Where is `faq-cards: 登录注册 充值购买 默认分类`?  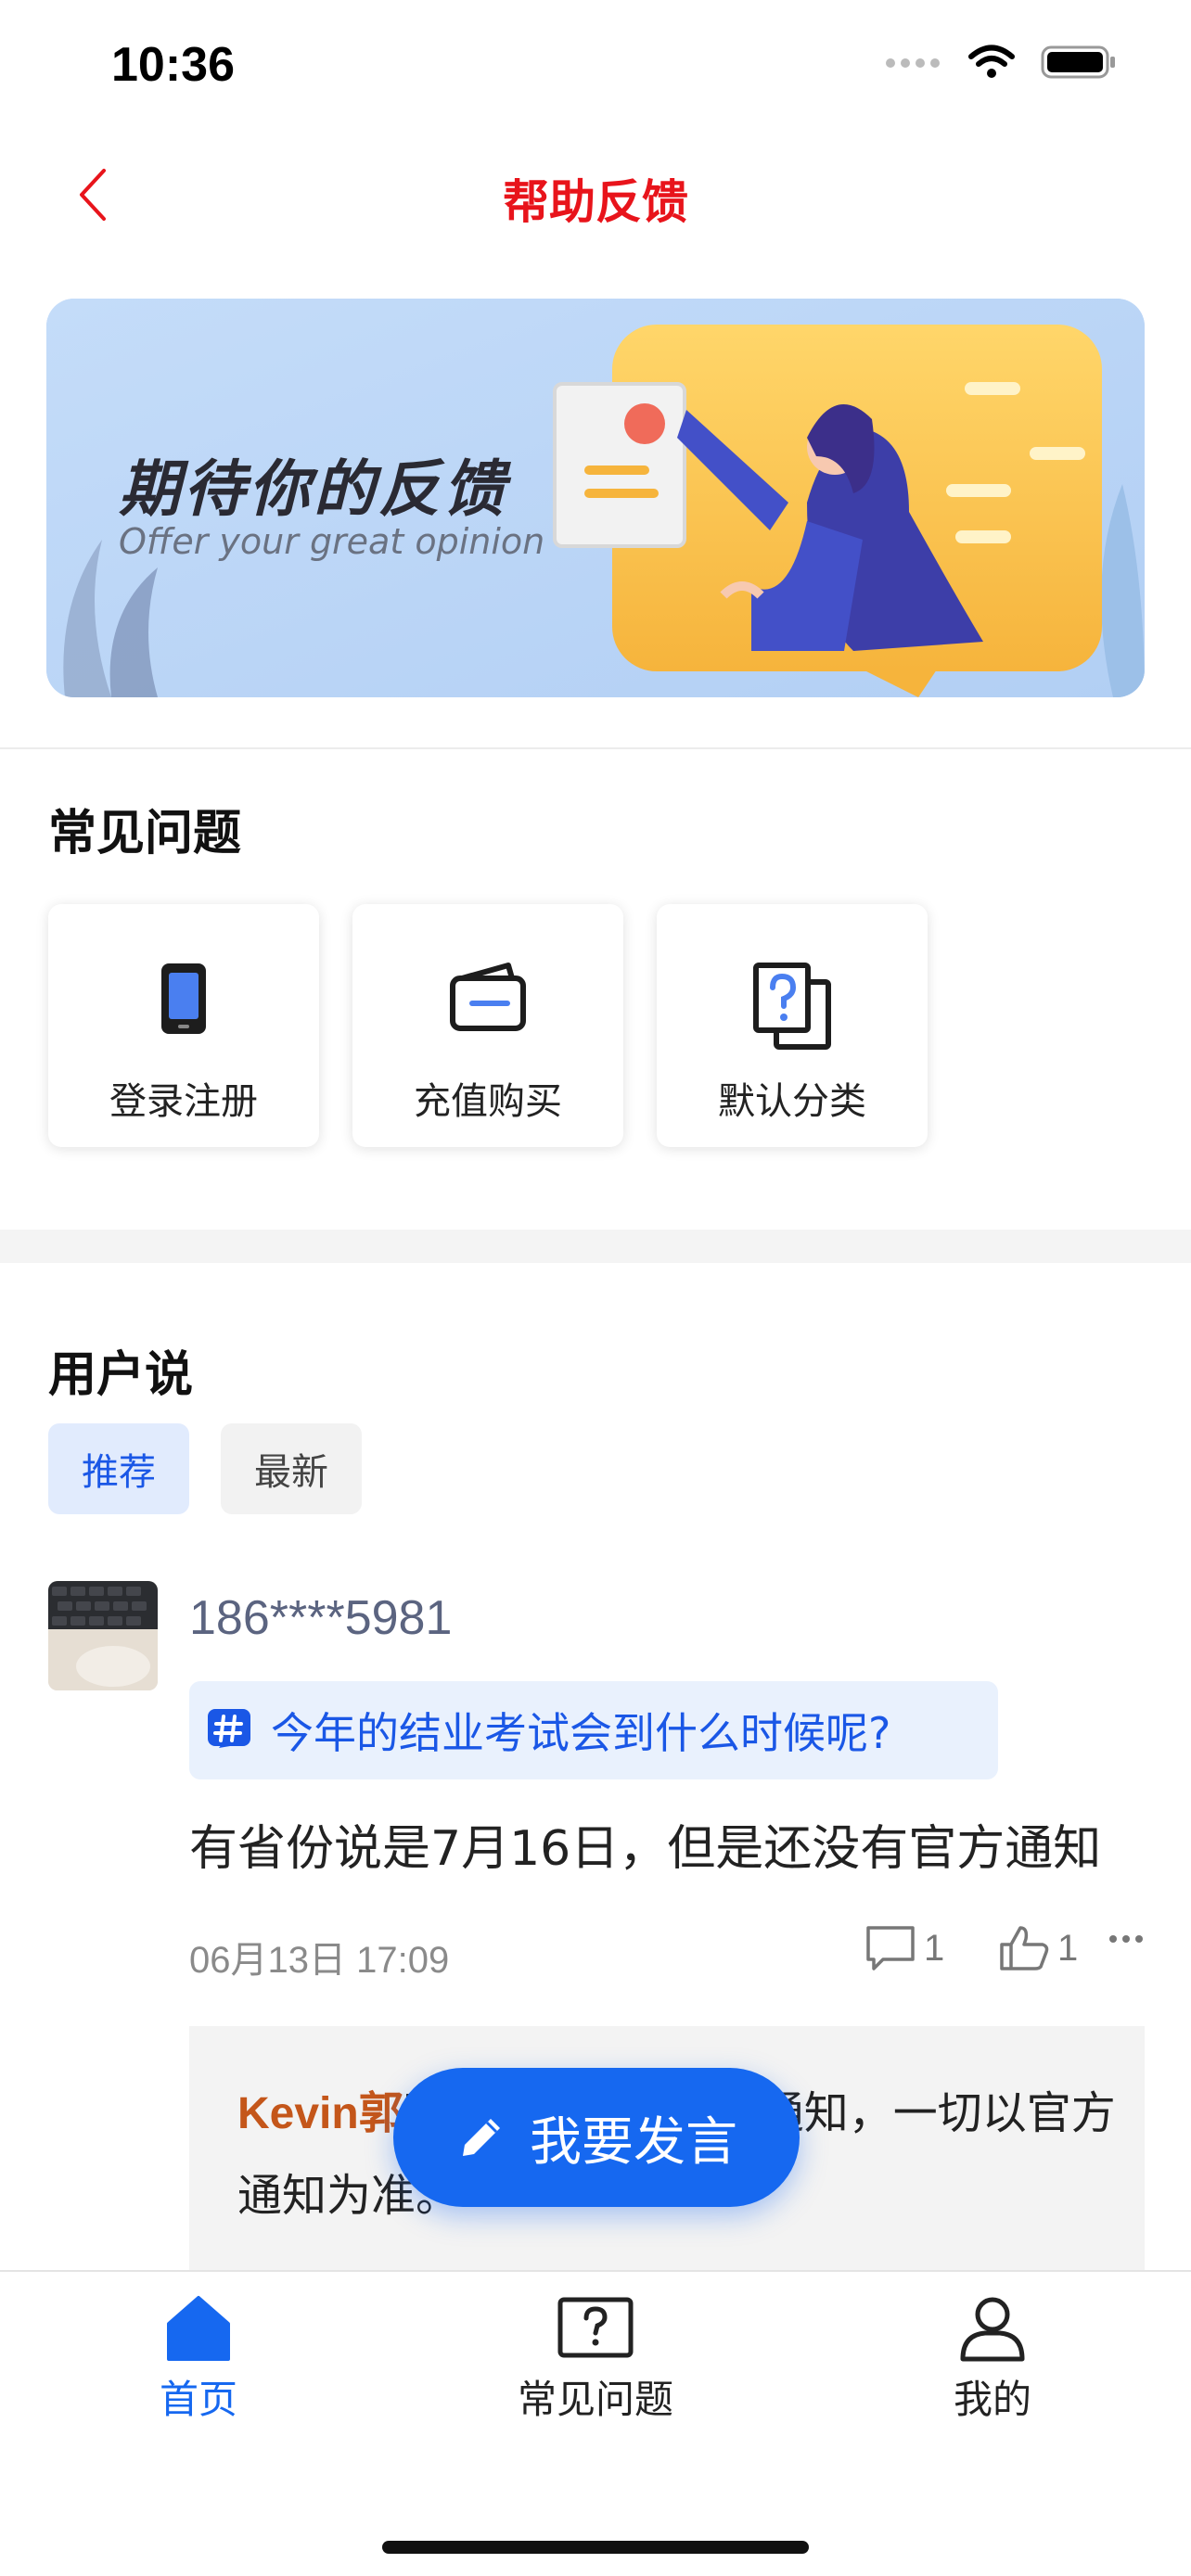 faq-cards: 登录注册 充值购买 默认分类 is located at coordinates (488, 1025).